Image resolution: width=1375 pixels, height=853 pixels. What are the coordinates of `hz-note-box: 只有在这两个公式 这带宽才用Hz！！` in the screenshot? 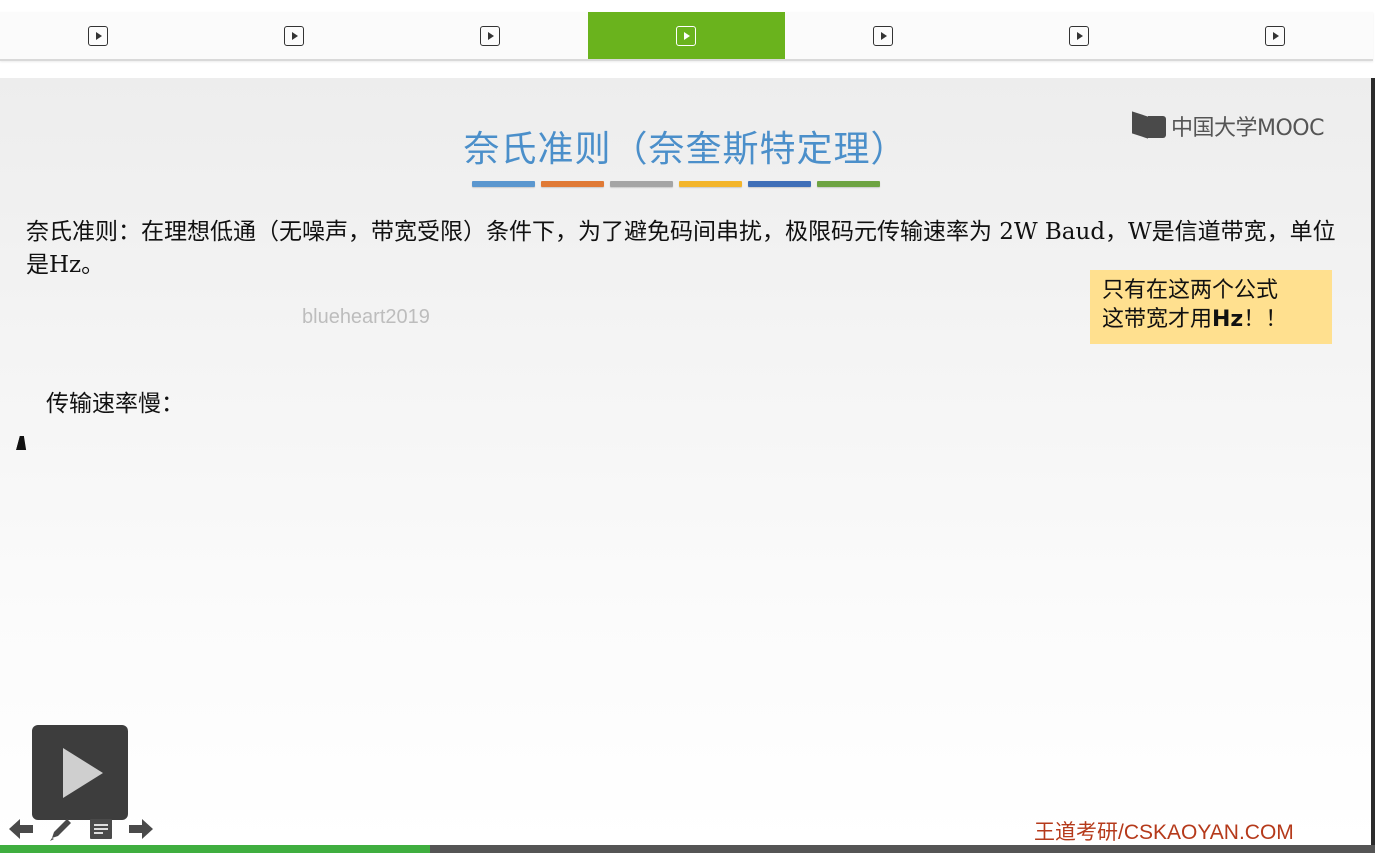 It's located at (1211, 307).